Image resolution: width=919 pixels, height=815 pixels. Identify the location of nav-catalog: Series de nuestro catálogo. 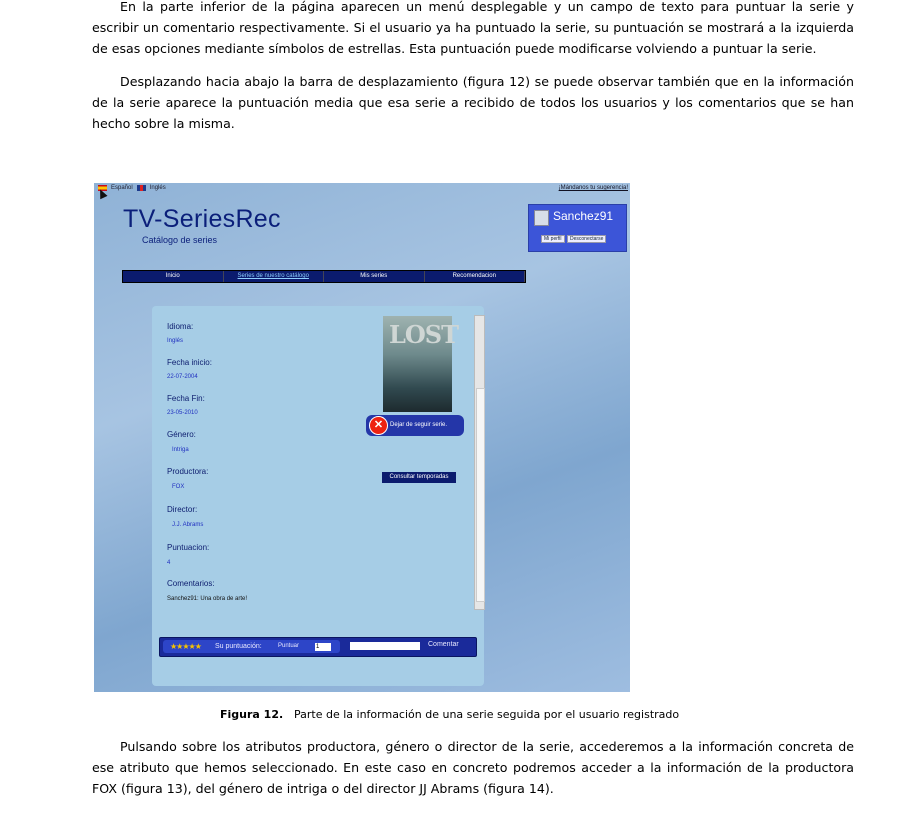
(274, 276).